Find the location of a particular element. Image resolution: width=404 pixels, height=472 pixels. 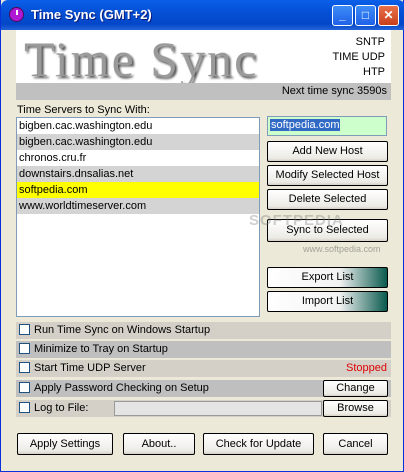

cancel-button: Cancel is located at coordinates (355, 444).